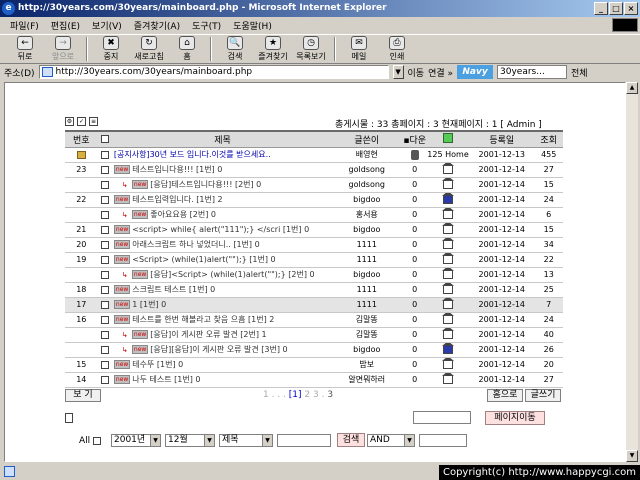 Image resolution: width=640 pixels, height=480 pixels. What do you see at coordinates (63, 49) in the screenshot?
I see `toolbar-button: → 앞으로` at bounding box center [63, 49].